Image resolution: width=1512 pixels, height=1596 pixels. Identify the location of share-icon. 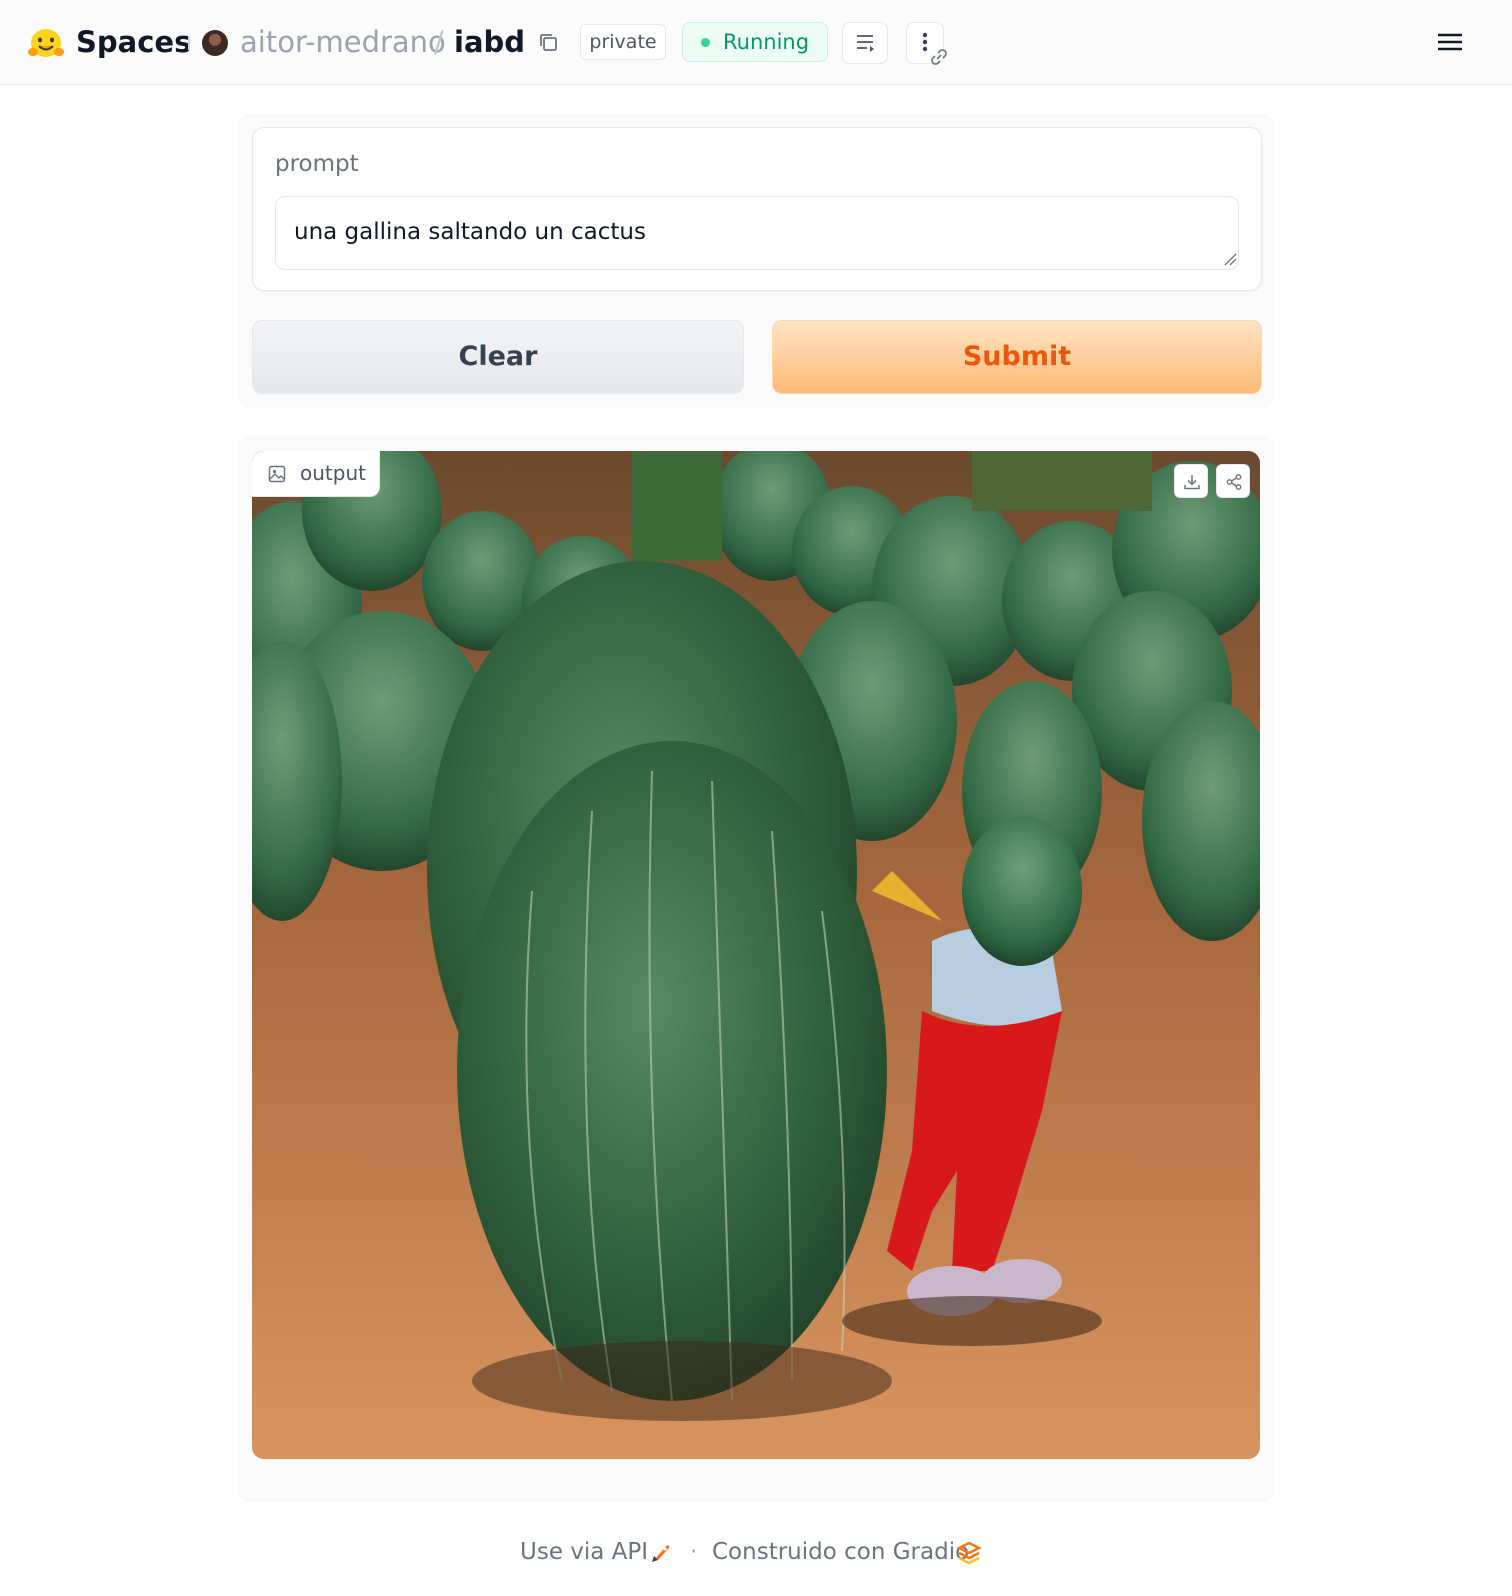
(1234, 482).